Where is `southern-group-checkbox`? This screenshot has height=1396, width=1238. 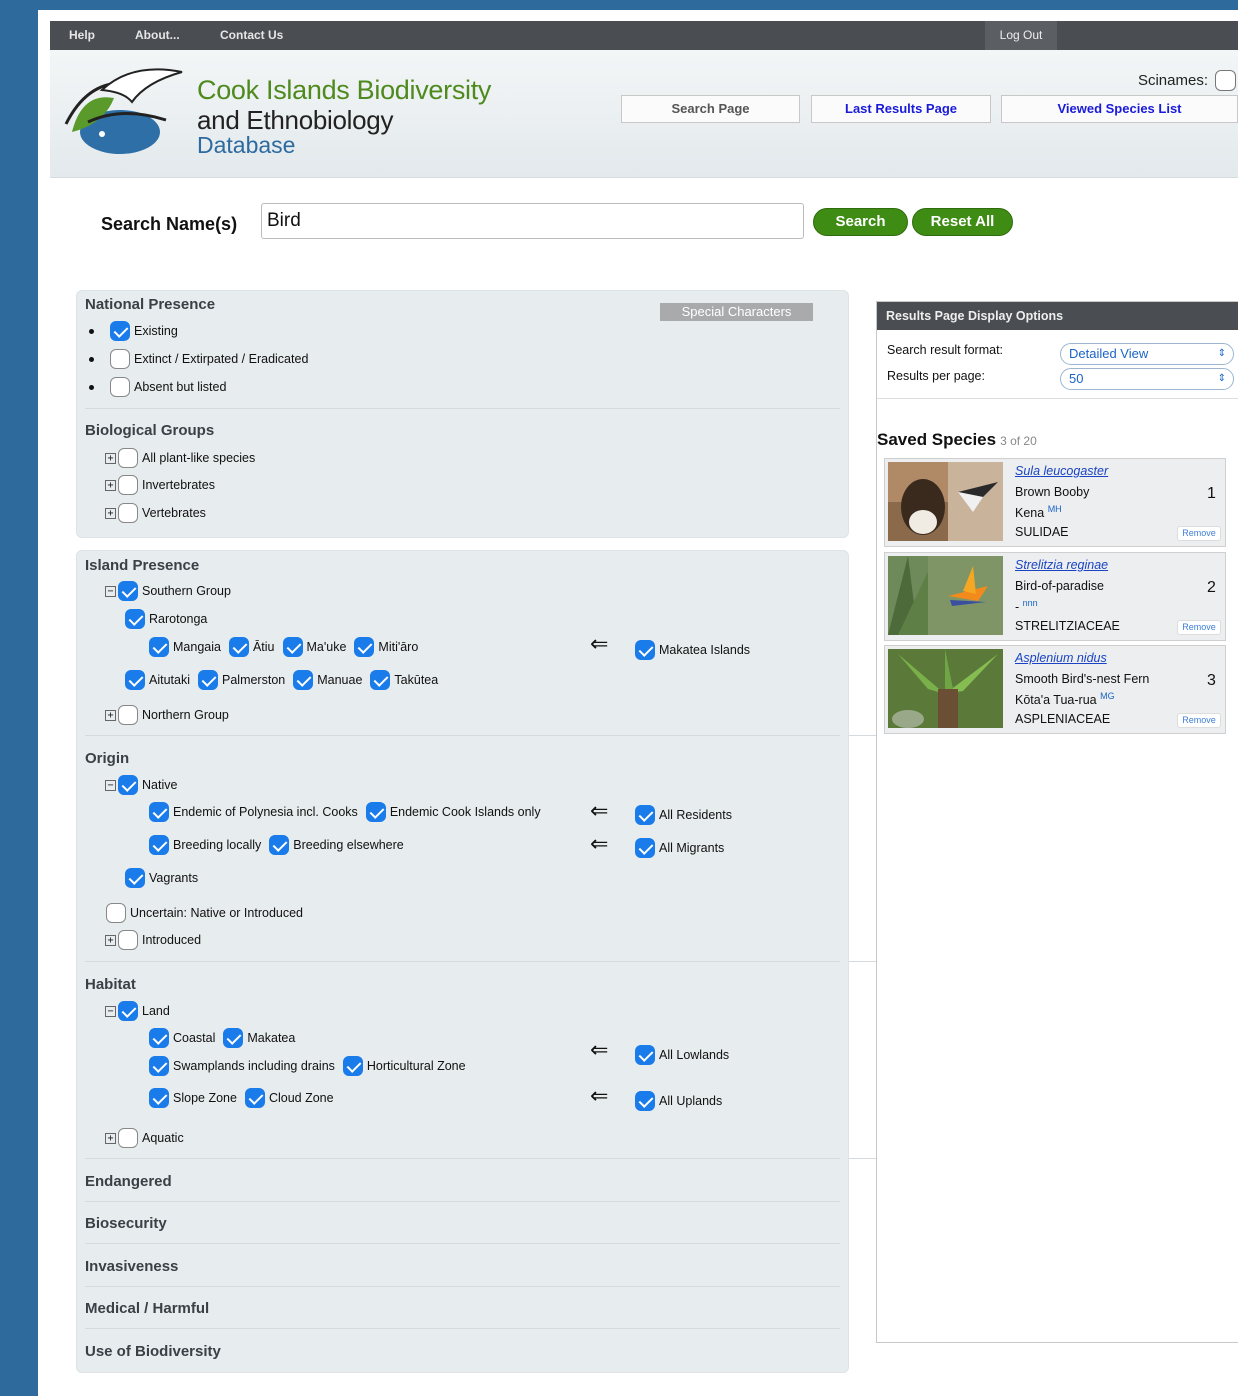
southern-group-checkbox is located at coordinates (128, 591).